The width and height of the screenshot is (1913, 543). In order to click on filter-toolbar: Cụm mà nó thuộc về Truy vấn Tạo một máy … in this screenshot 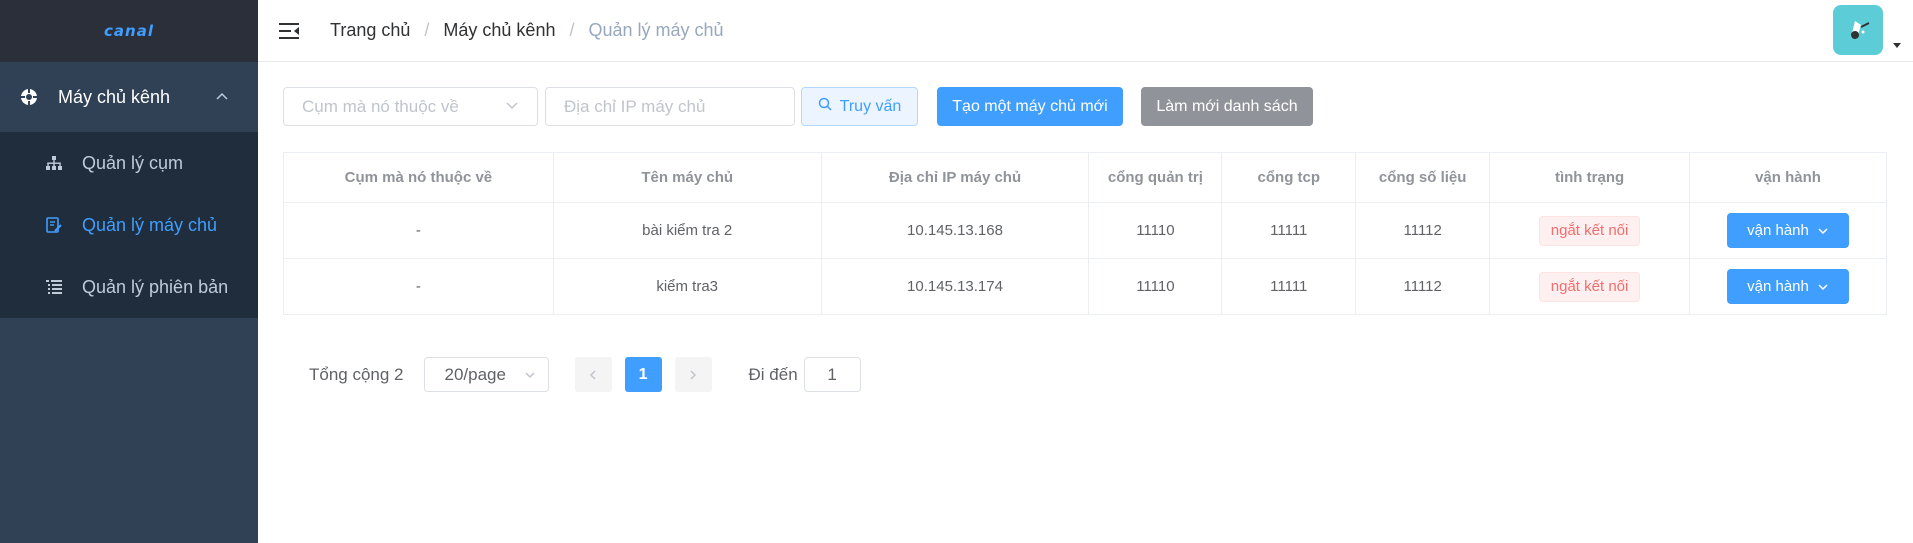, I will do `click(798, 106)`.